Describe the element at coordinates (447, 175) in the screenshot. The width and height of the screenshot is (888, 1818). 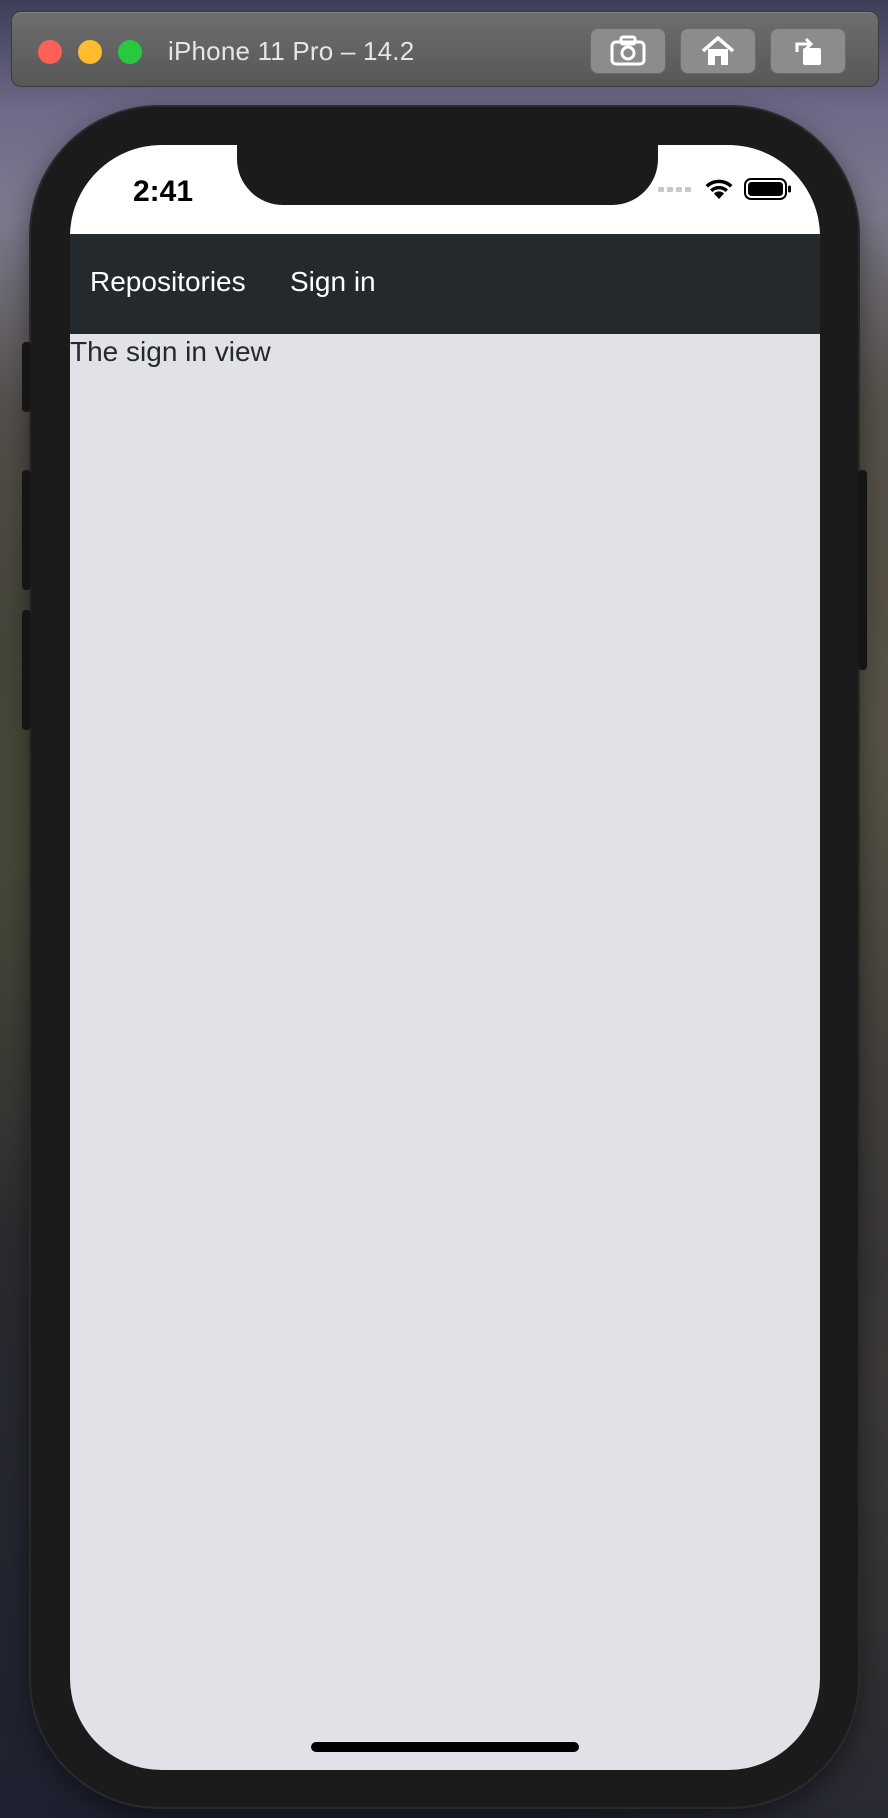
I see `notch` at that location.